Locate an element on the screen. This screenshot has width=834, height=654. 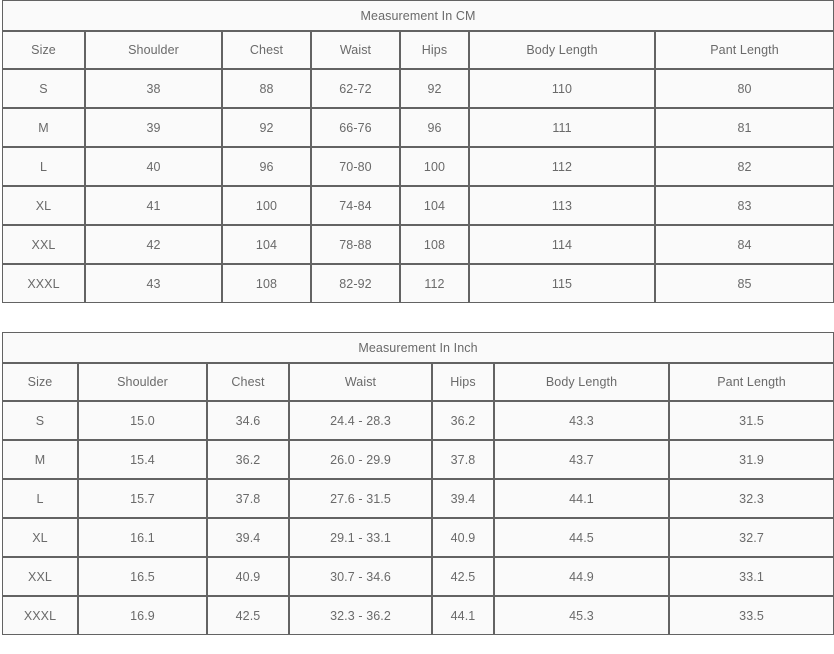
measurement-cell: 24.4 - 28.3 is located at coordinates (360, 420).